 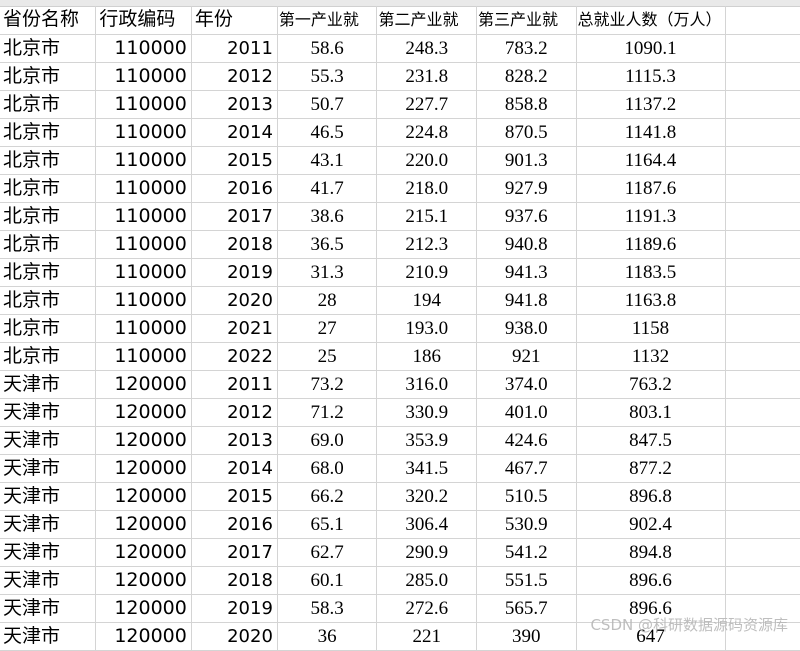 I want to click on table-cell: 55.3, so click(x=327, y=76).